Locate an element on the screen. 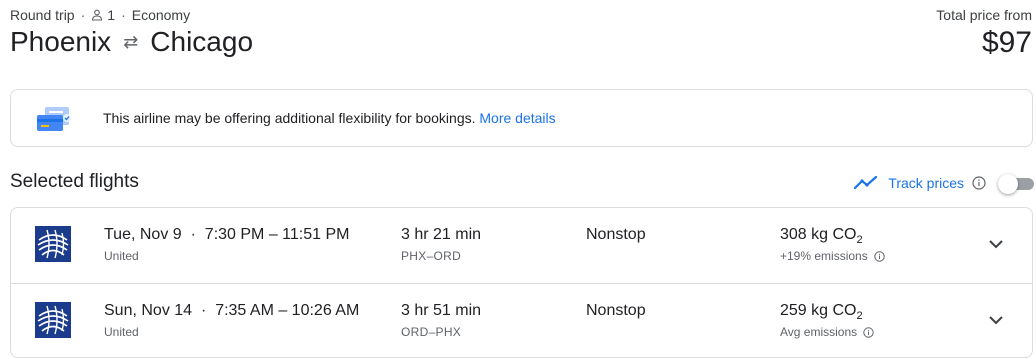 The height and width of the screenshot is (359, 1036). airport-codes: PHX–ORD is located at coordinates (431, 256).